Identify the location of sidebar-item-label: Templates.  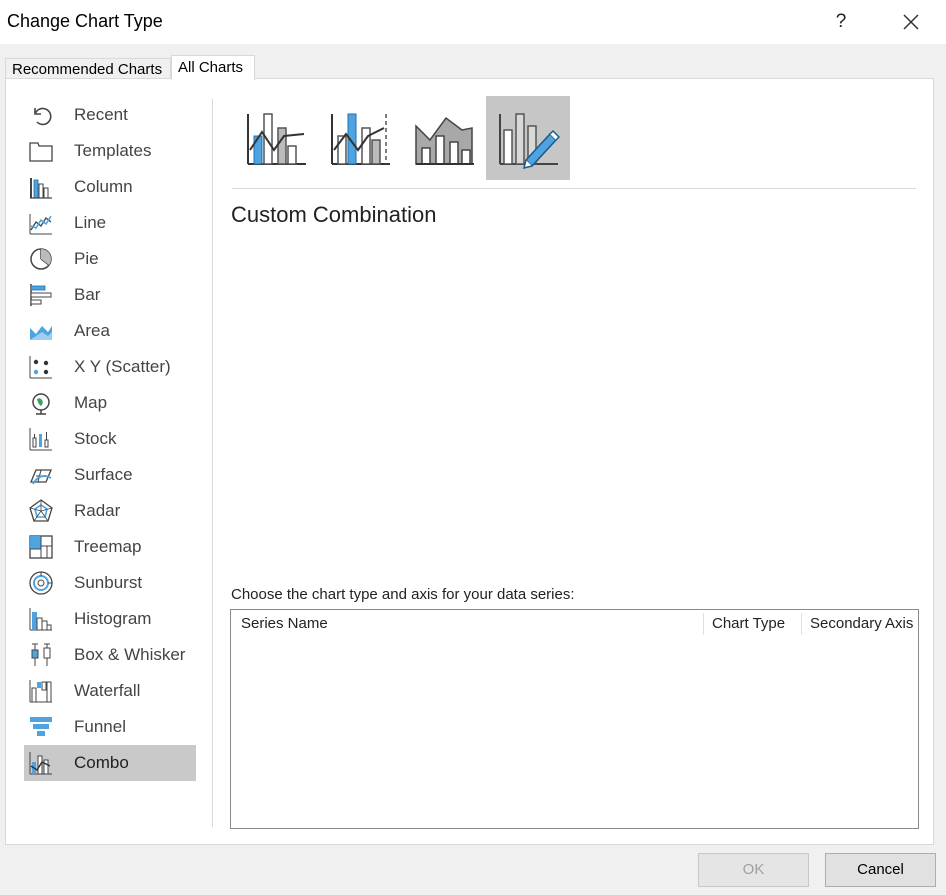
(113, 150).